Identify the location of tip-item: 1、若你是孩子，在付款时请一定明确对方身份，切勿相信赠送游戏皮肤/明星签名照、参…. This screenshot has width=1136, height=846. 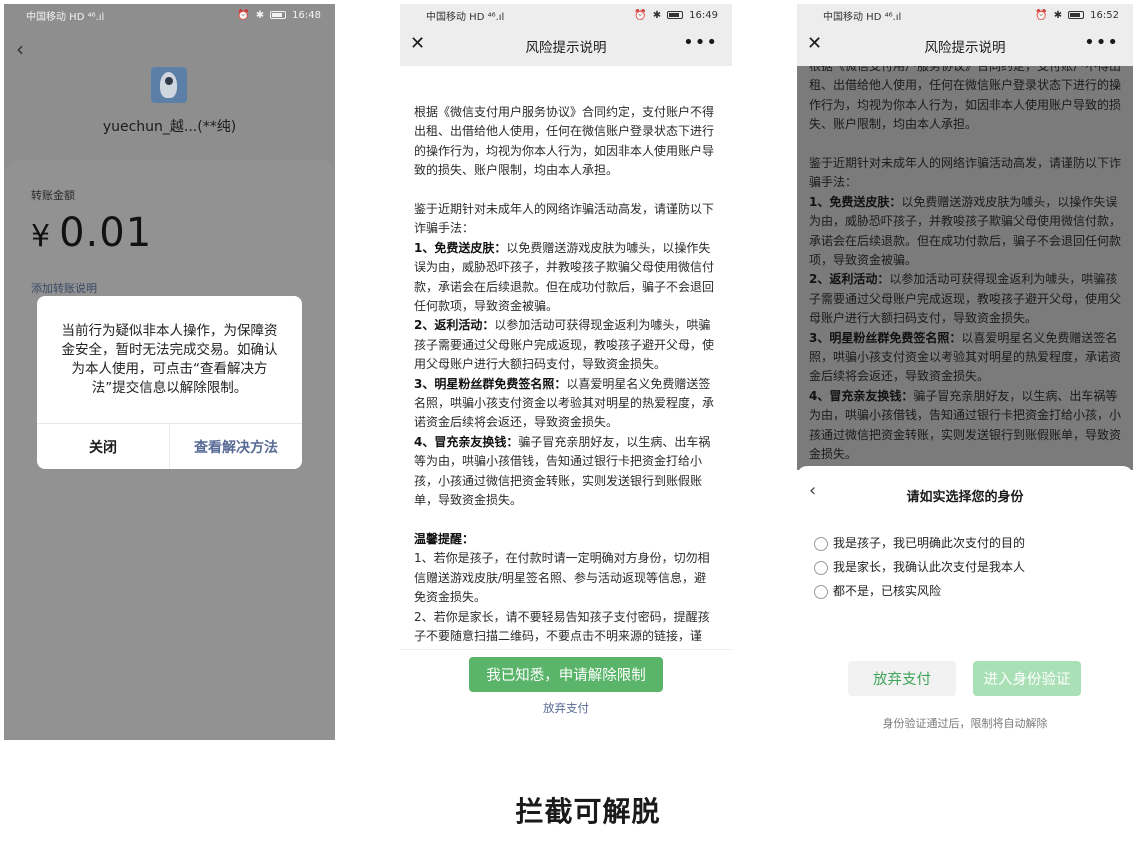
(562, 578).